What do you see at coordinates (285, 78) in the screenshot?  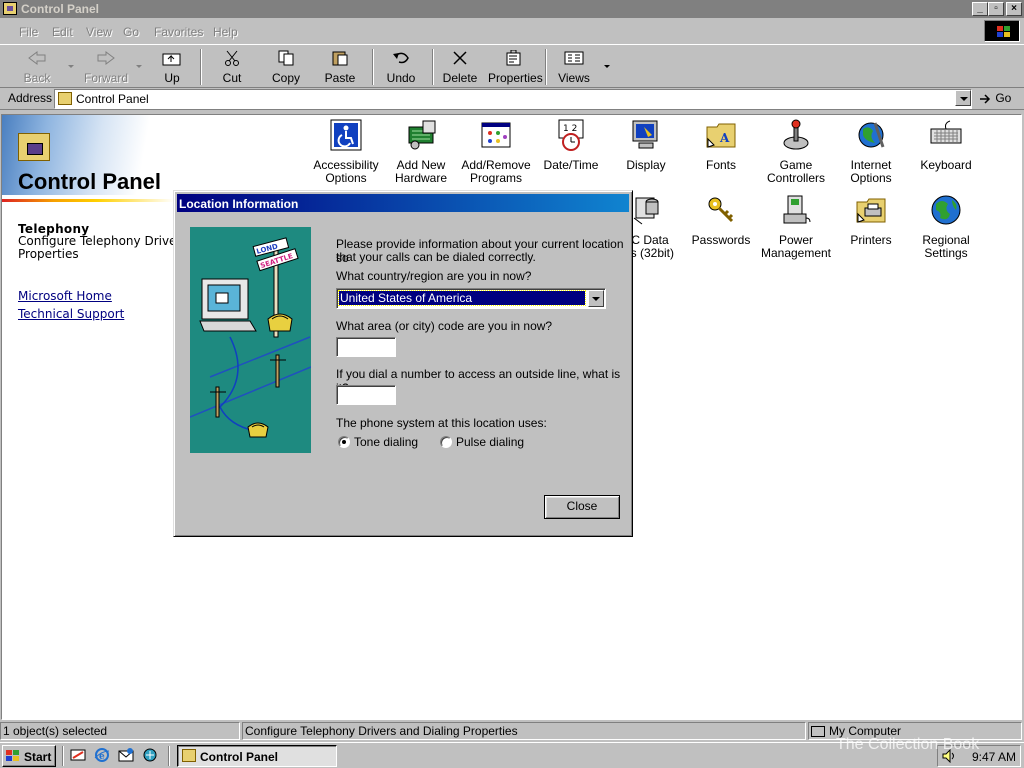 I see `copy-label: Copy` at bounding box center [285, 78].